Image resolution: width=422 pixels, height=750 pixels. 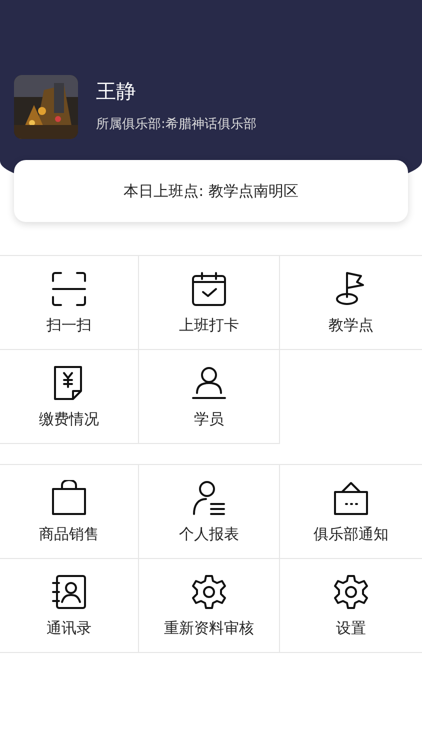 I want to click on menu-item: 扫一扫, so click(x=69, y=303).